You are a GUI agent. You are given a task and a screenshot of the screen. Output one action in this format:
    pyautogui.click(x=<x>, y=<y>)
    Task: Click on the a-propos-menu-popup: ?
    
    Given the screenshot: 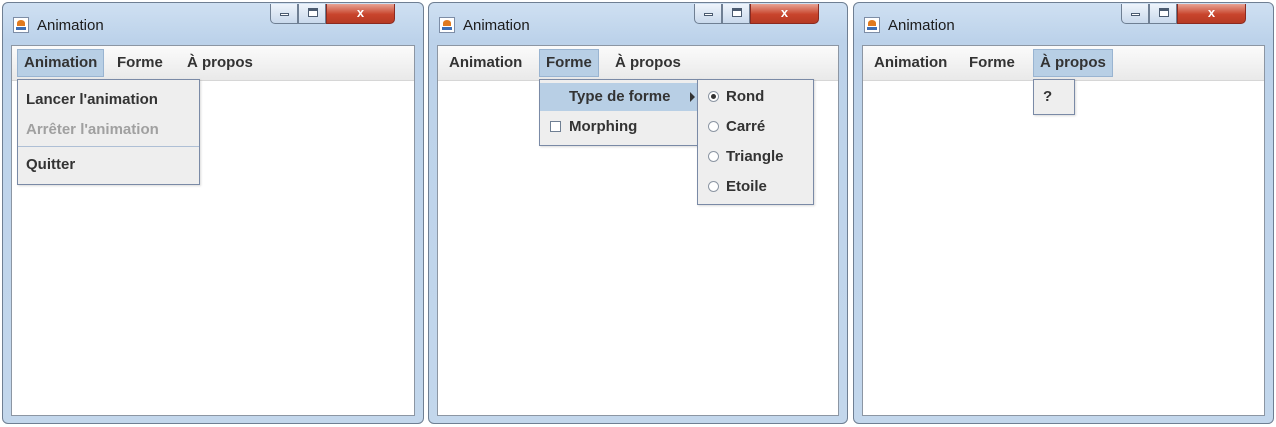 What is the action you would take?
    pyautogui.click(x=1054, y=97)
    